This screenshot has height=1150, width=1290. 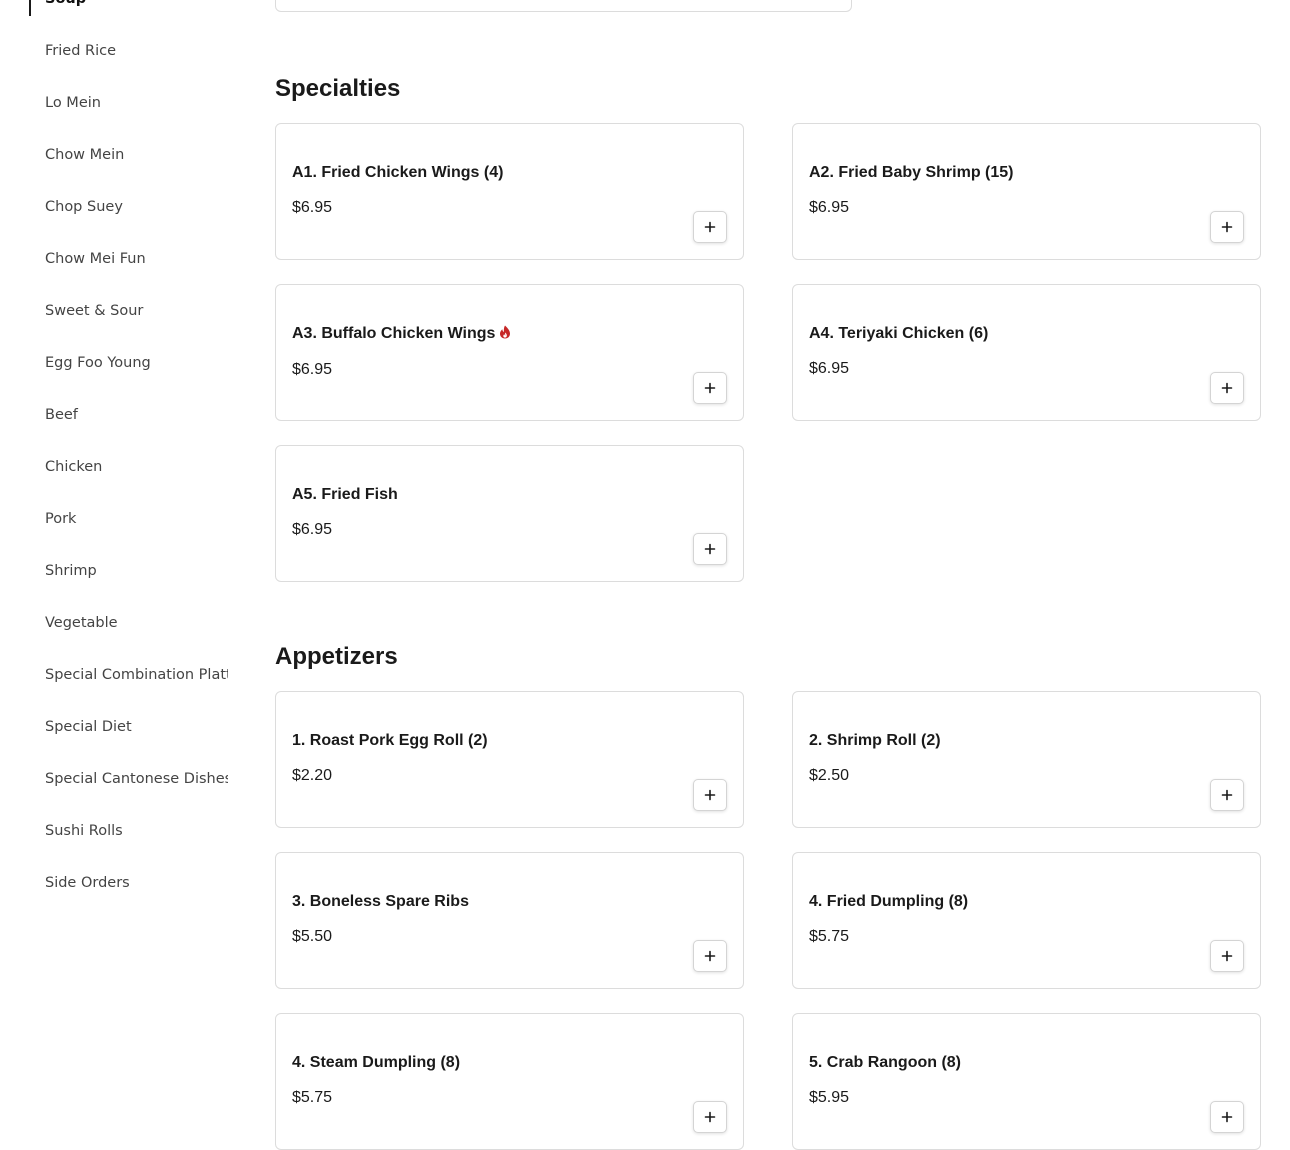 I want to click on item-price: $2.20, so click(x=312, y=775).